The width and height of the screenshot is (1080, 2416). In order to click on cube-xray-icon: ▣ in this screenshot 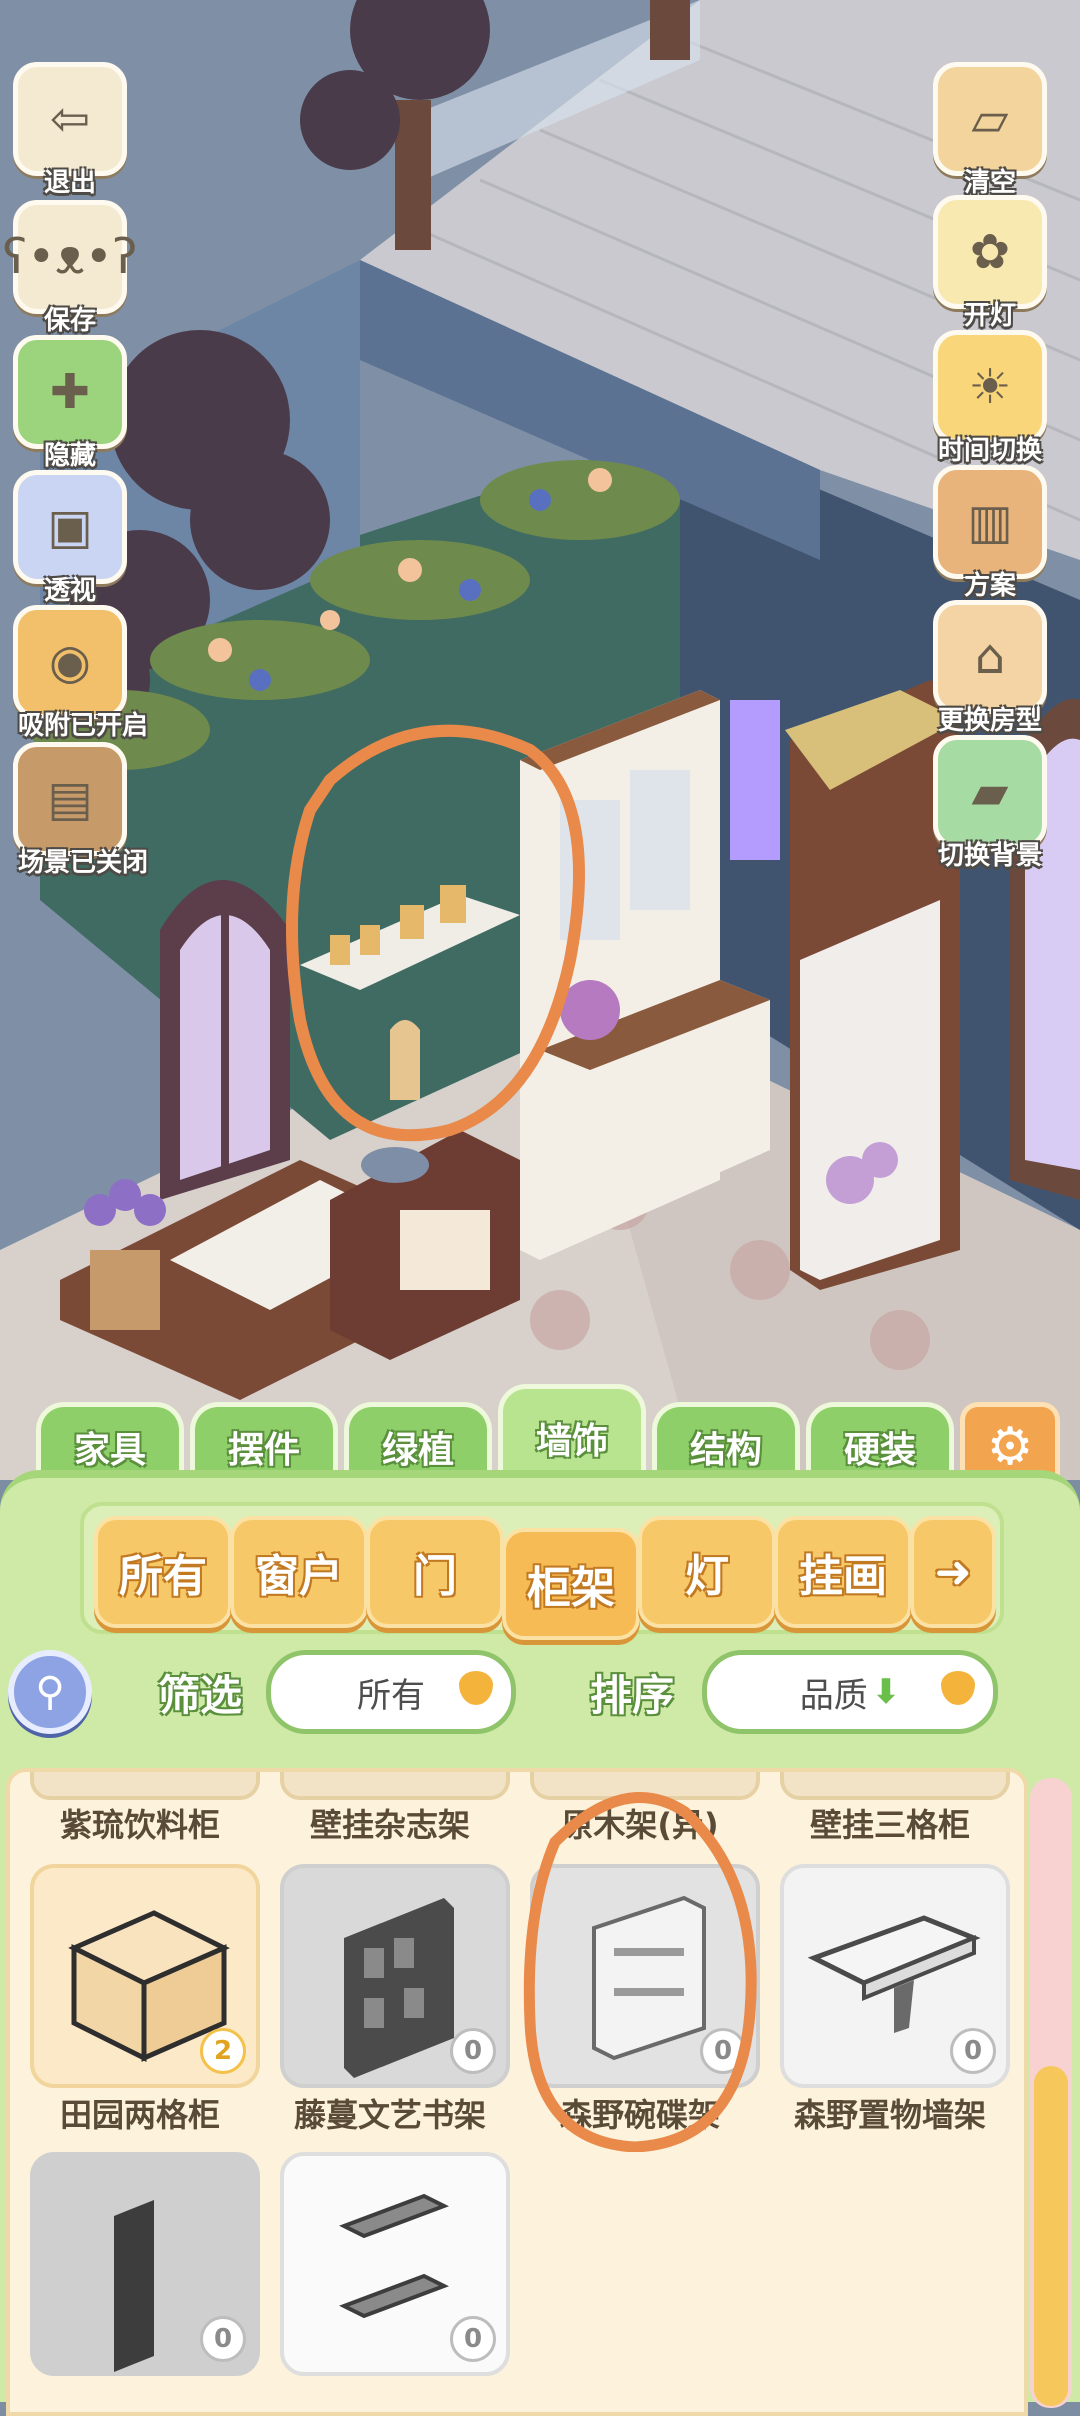, I will do `click(70, 527)`.